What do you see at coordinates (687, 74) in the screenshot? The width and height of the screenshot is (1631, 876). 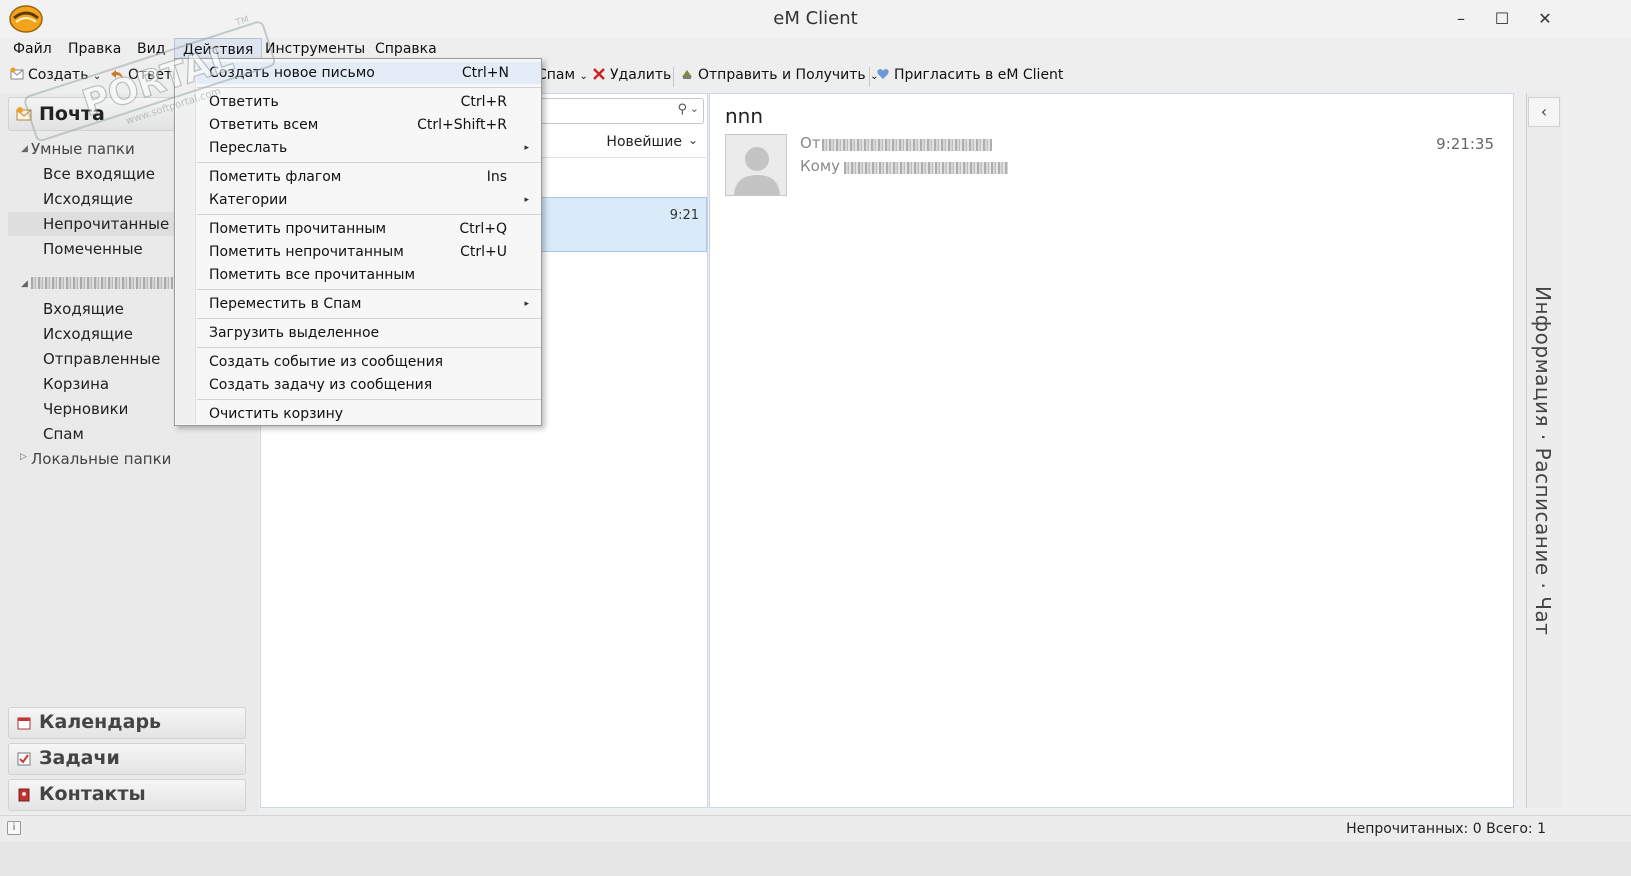 I see `send-receive-icon` at bounding box center [687, 74].